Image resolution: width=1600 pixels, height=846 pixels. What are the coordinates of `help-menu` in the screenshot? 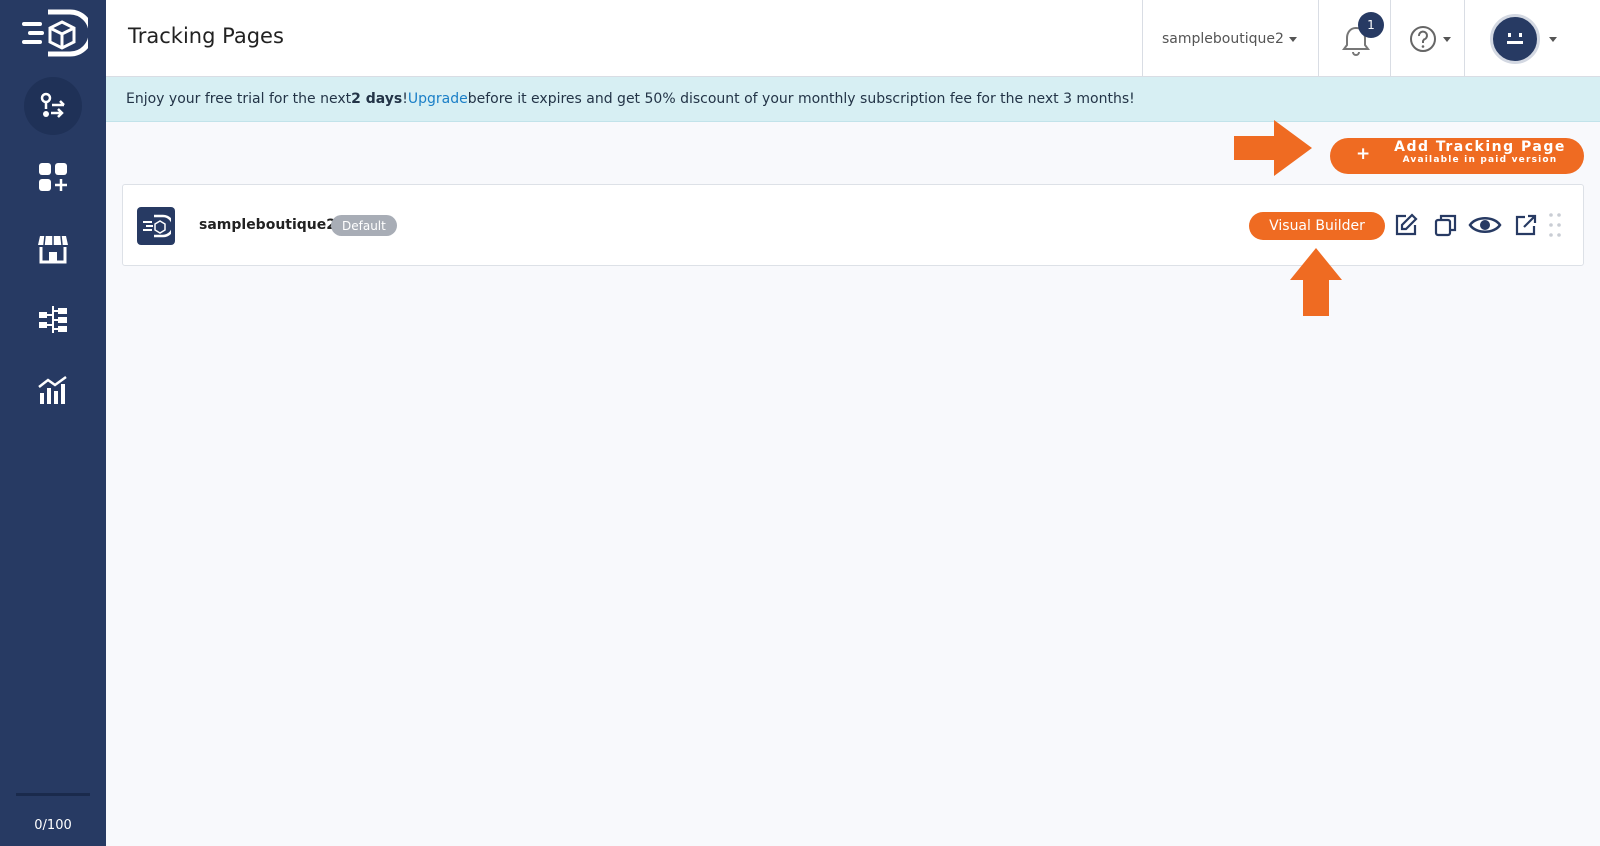 It's located at (1433, 39).